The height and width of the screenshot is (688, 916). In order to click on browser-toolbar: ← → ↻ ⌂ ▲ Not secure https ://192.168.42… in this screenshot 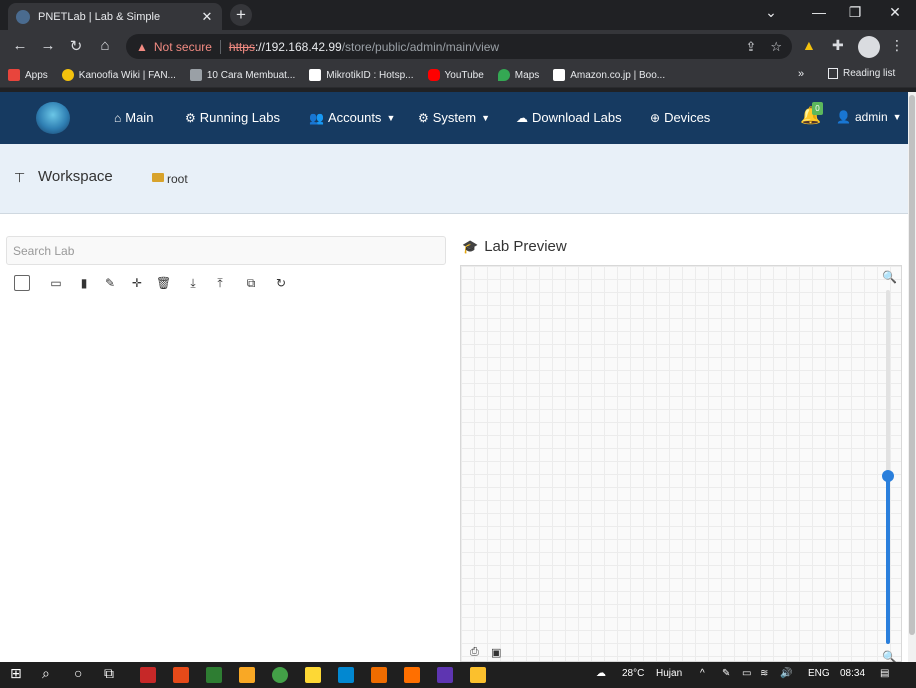, I will do `click(458, 46)`.